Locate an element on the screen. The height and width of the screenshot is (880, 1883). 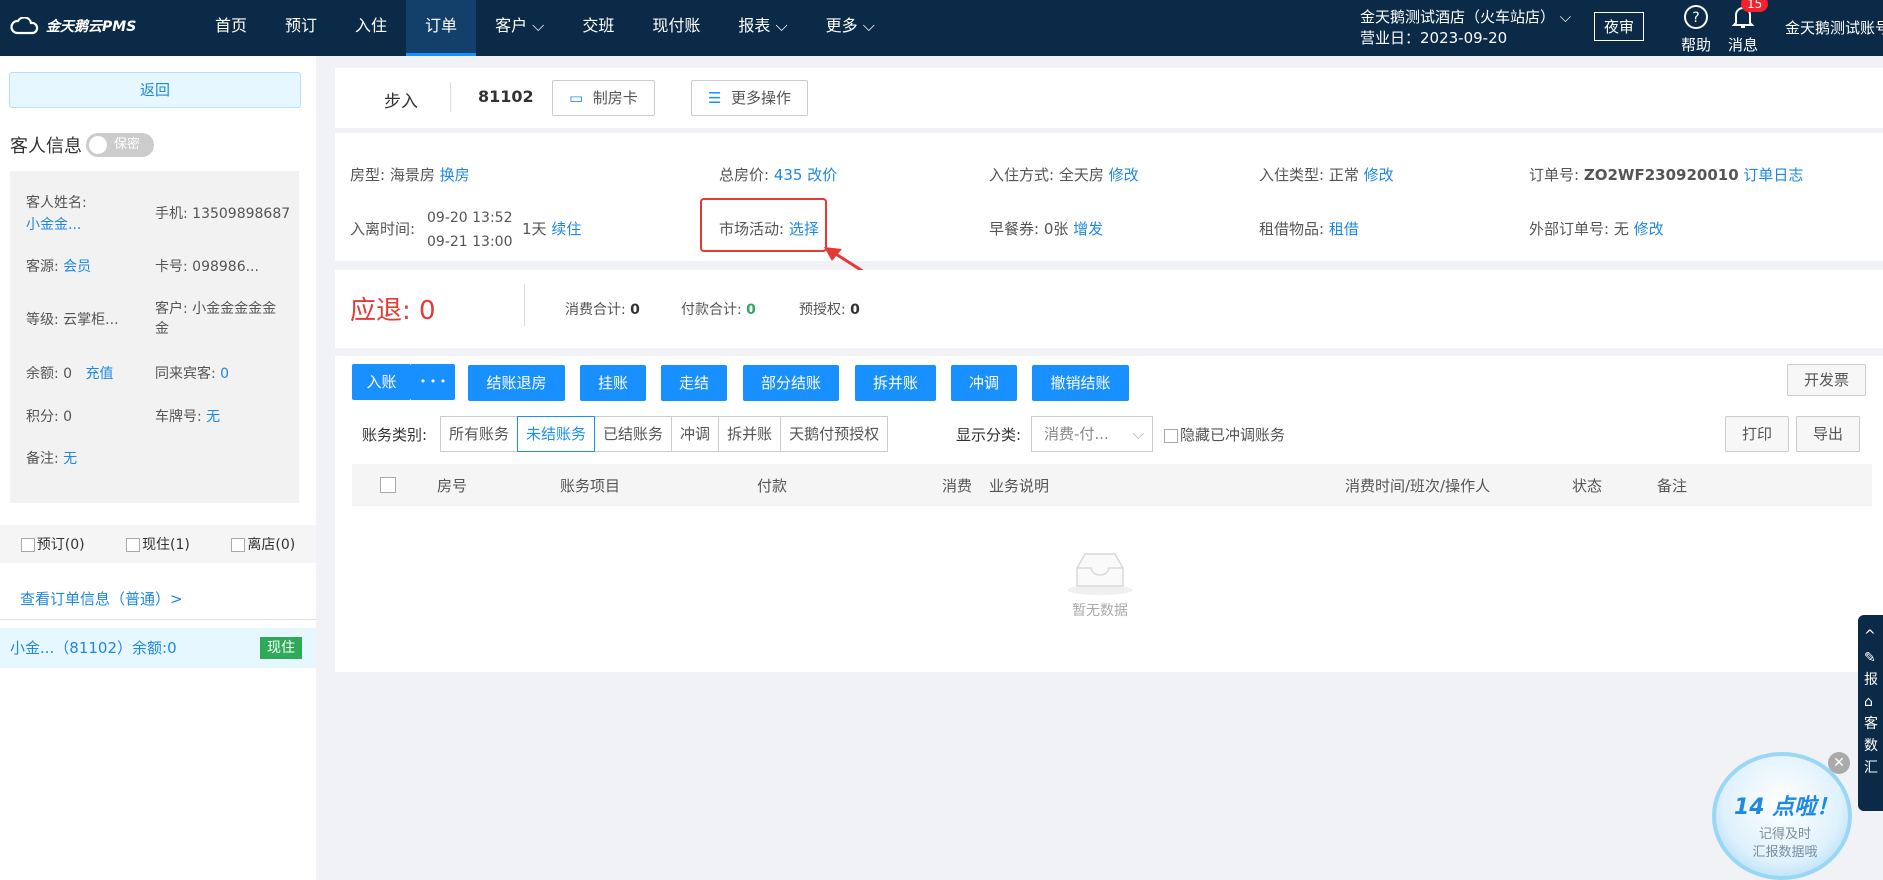
hide-reversed-checkbox: 隐藏已冲调账务 is located at coordinates (1224, 434).